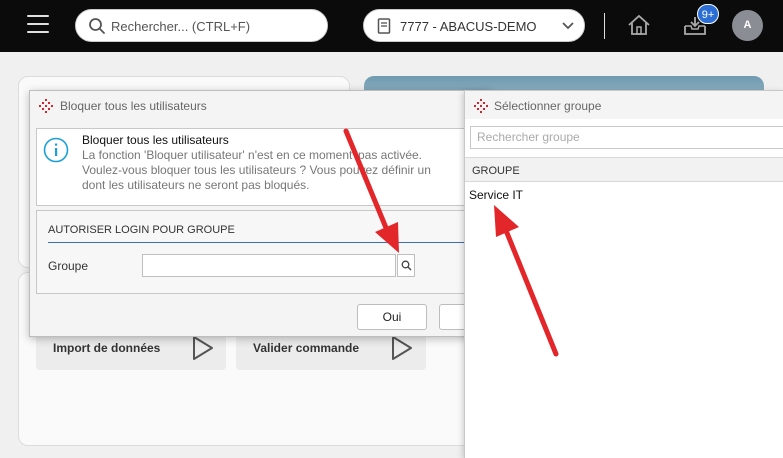 Image resolution: width=783 pixels, height=458 pixels. I want to click on annotation-arrow-to-lookup, so click(371, 190).